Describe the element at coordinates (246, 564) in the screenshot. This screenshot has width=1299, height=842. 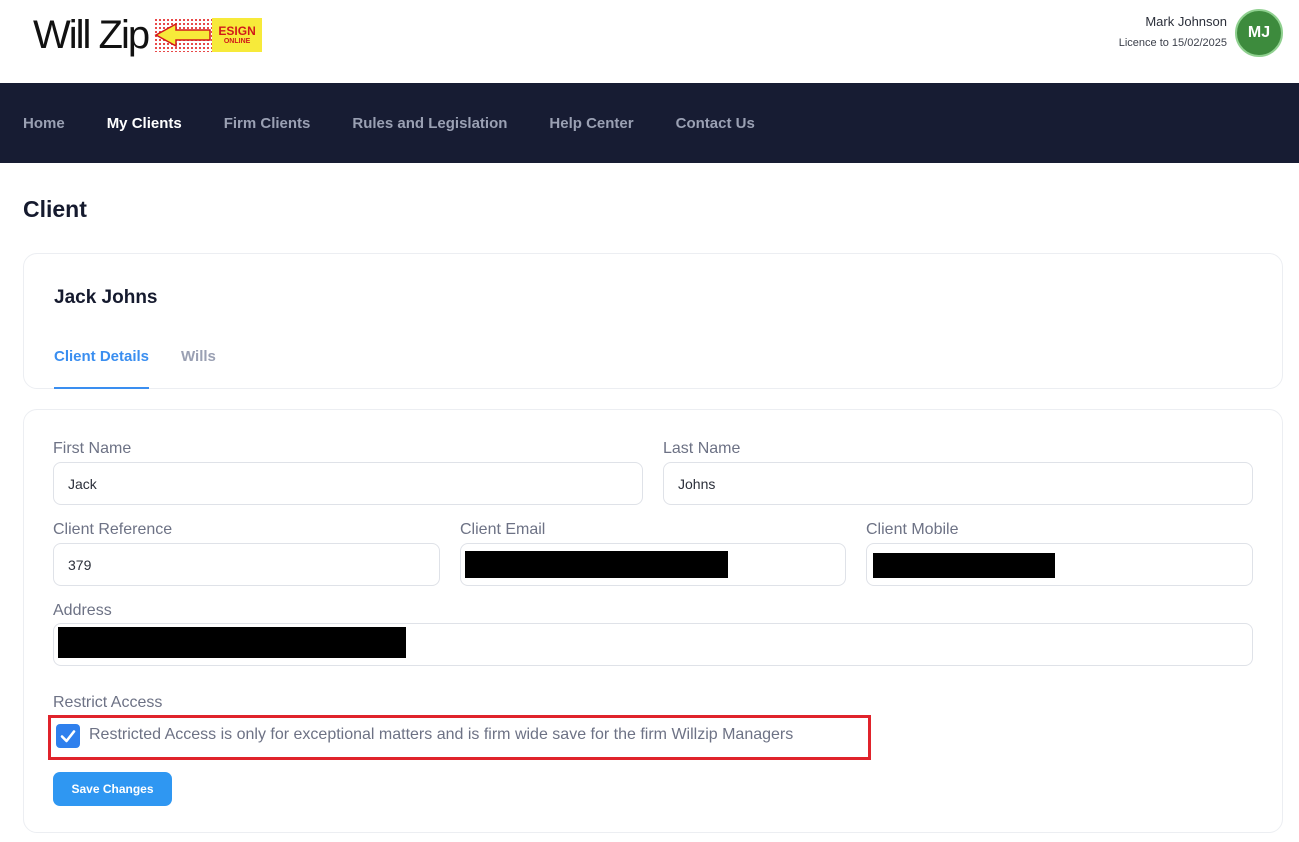
I see `client-reference-field: 379` at that location.